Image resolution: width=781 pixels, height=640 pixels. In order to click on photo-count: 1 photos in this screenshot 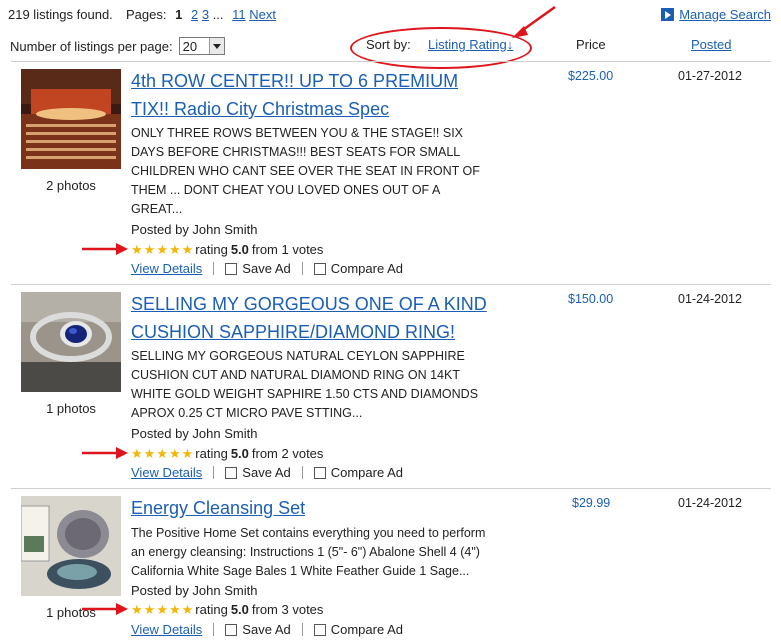, I will do `click(71, 408)`.